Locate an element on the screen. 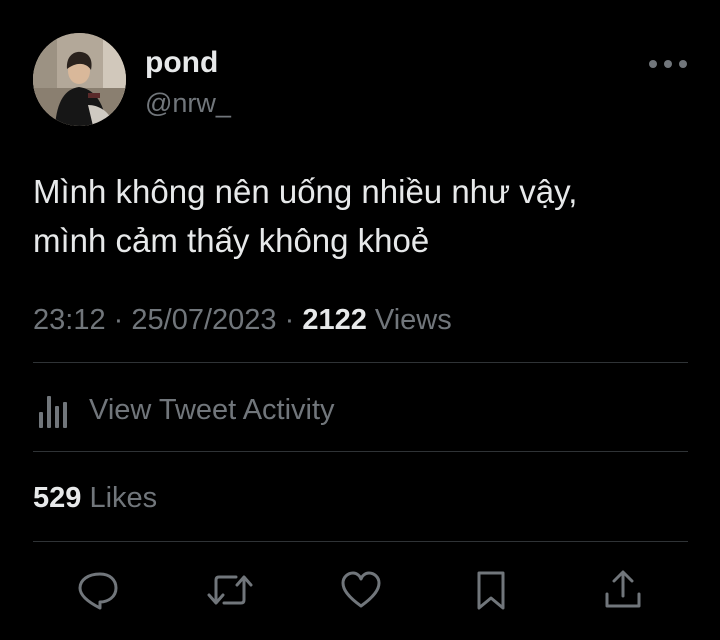 The width and height of the screenshot is (720, 640). likes-stat: 529 Likes is located at coordinates (95, 498).